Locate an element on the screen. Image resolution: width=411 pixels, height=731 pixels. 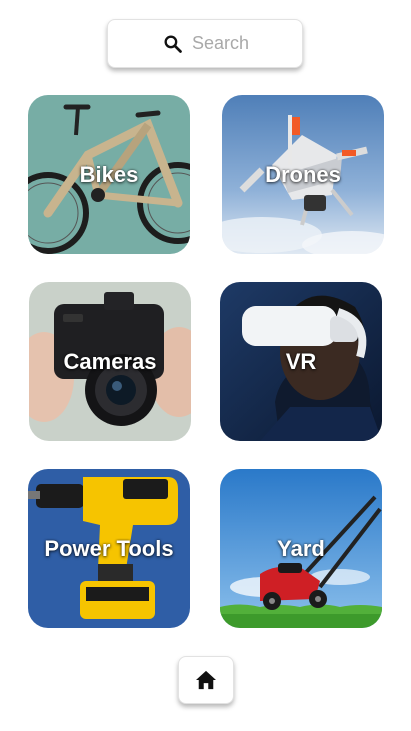
category-label: Bikes is located at coordinates (109, 174).